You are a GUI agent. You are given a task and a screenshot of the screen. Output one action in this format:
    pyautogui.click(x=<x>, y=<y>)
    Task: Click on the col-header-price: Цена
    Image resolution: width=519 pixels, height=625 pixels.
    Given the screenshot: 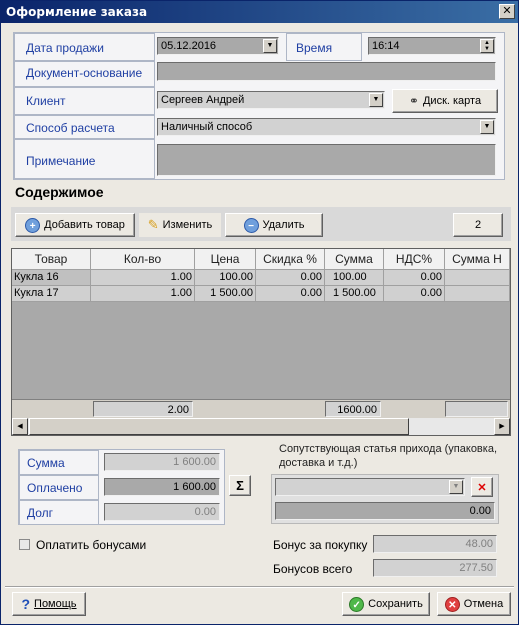 What is the action you would take?
    pyautogui.click(x=225, y=259)
    